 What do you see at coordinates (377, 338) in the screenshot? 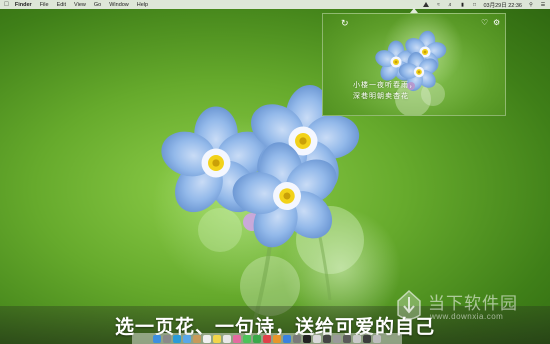
I see `trash-dock-icon` at bounding box center [377, 338].